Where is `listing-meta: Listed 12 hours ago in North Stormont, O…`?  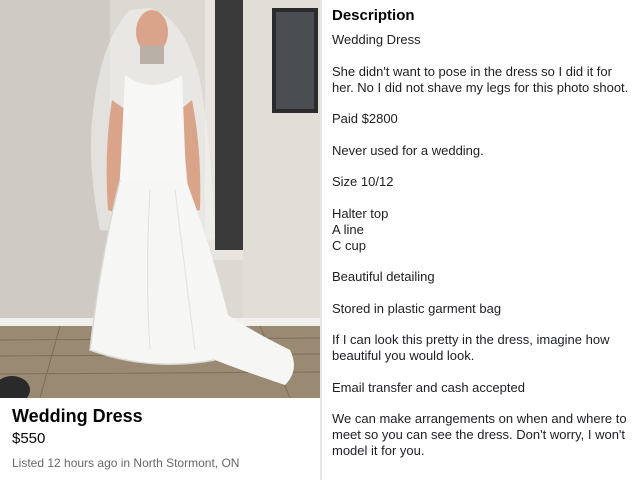
listing-meta: Listed 12 hours ago in North Stormont, O… is located at coordinates (126, 463).